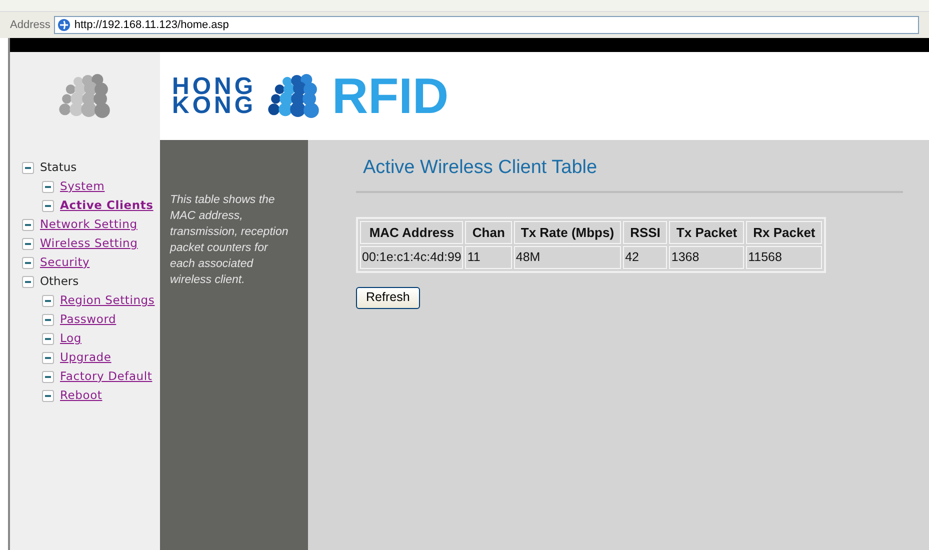 The width and height of the screenshot is (929, 550). What do you see at coordinates (568, 232) in the screenshot?
I see `column-header: Tx Rate (Mbps)` at bounding box center [568, 232].